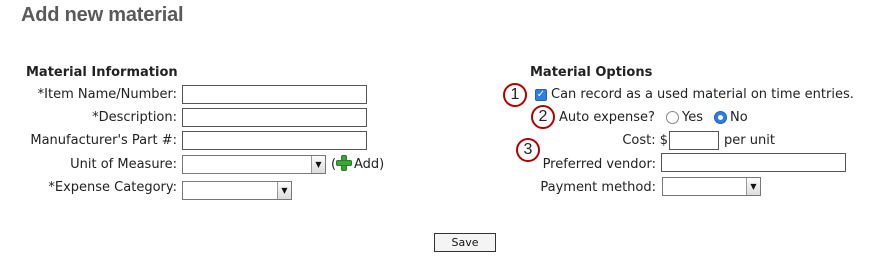  I want to click on auto-expense-label: Auto expense?, so click(607, 117).